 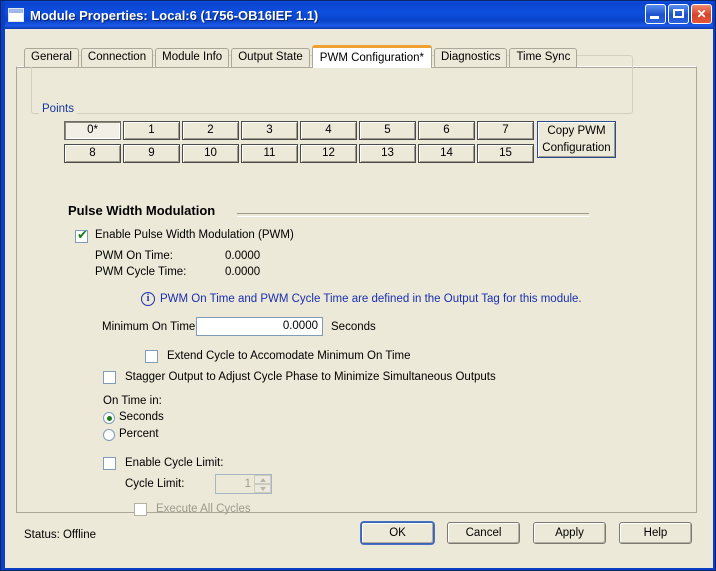 I want to click on close-button: ✕, so click(x=701, y=14).